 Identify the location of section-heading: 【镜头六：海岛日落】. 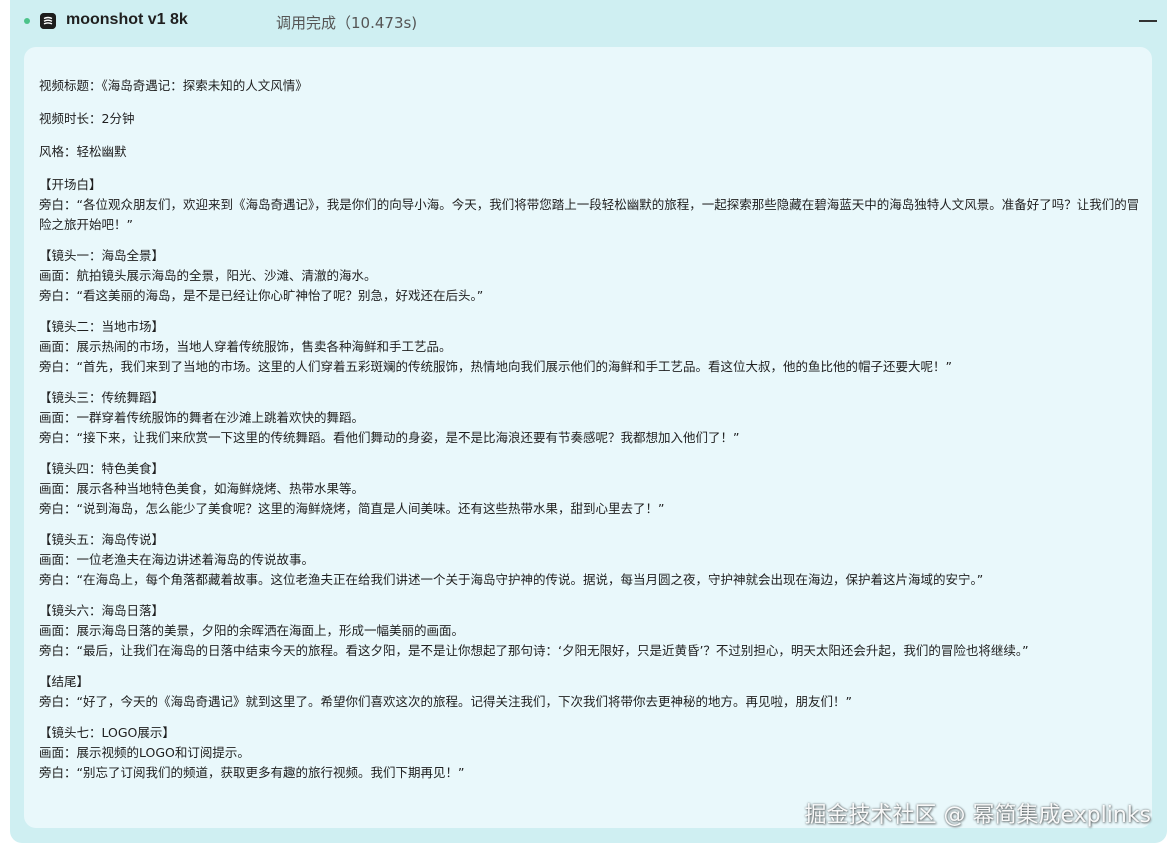
(102, 610).